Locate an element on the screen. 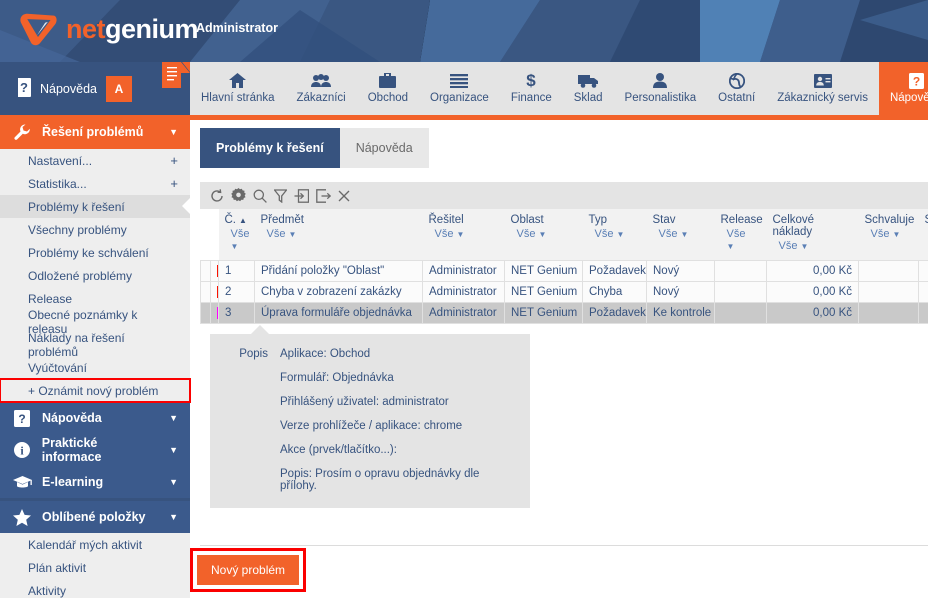 Image resolution: width=928 pixels, height=598 pixels. column-filter-schvaluje: Vše ▼ is located at coordinates (888, 236).